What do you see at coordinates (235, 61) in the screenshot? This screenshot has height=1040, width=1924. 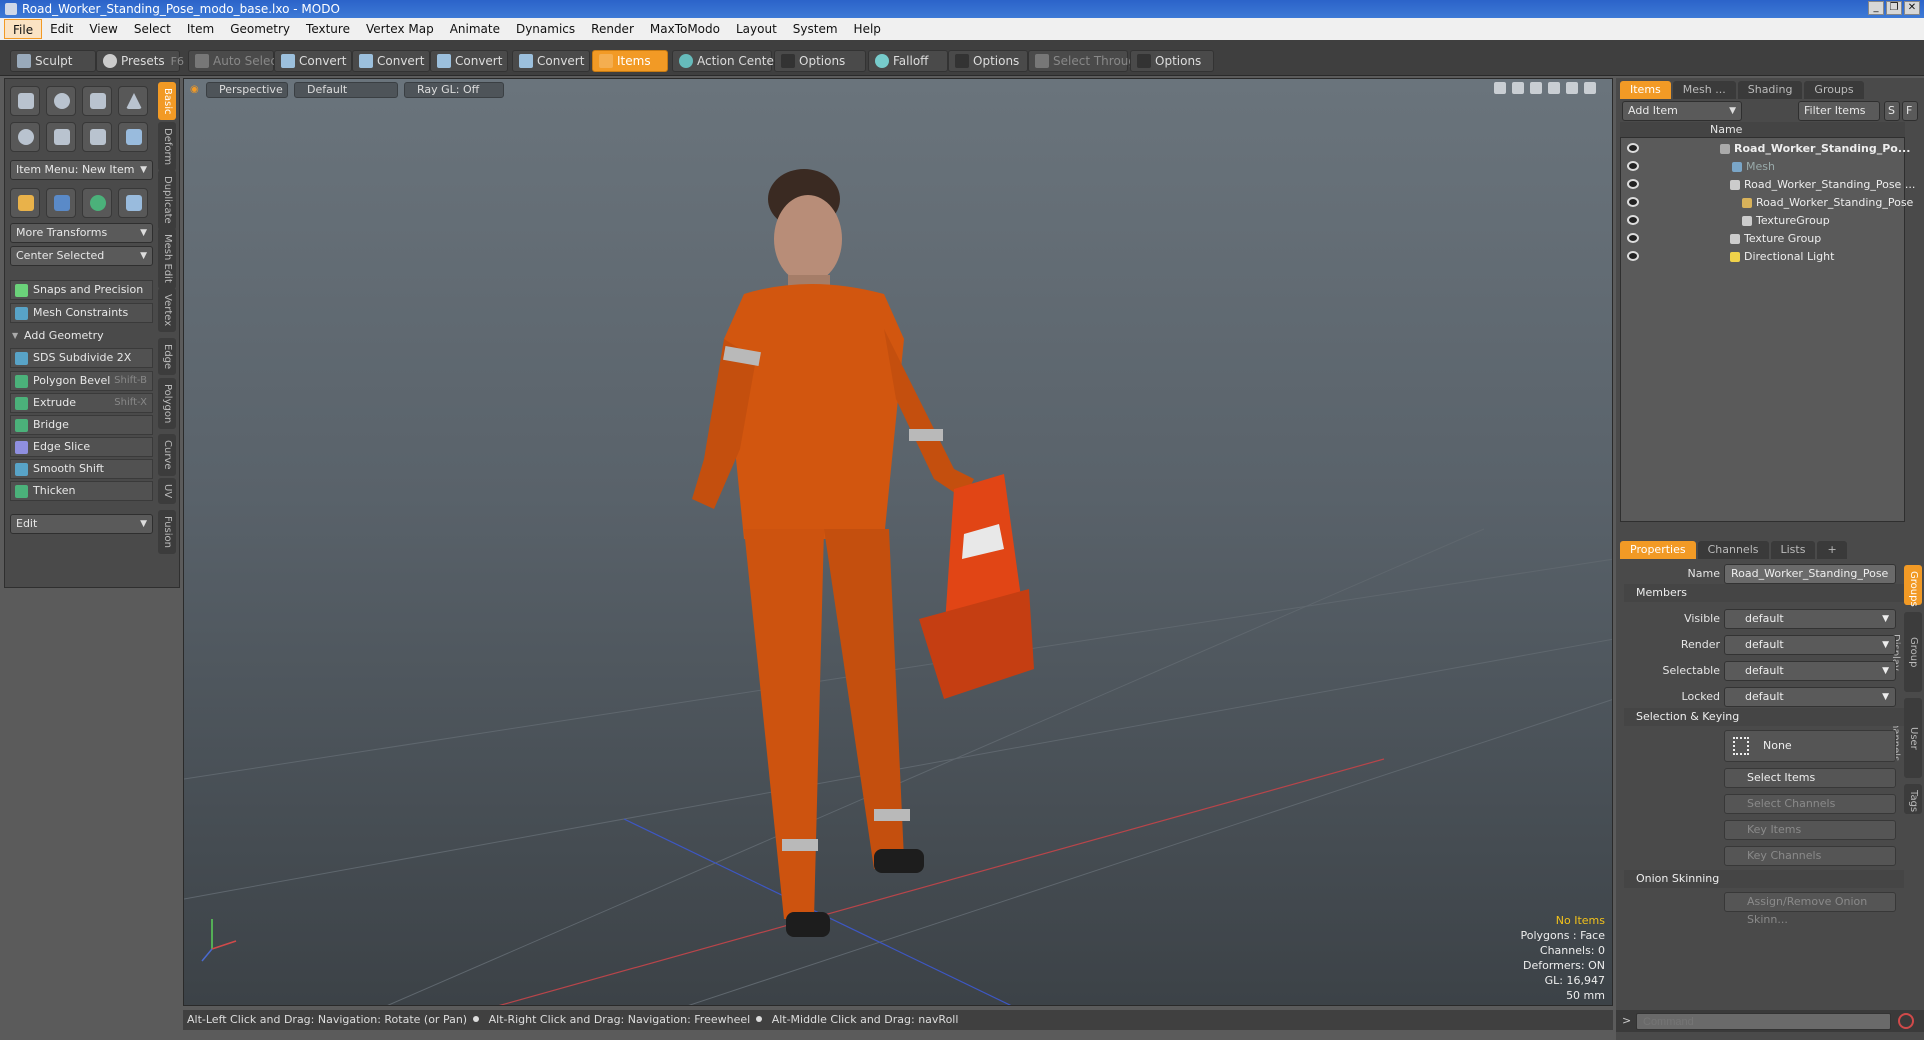 I see `auto-select-button: Auto Select` at bounding box center [235, 61].